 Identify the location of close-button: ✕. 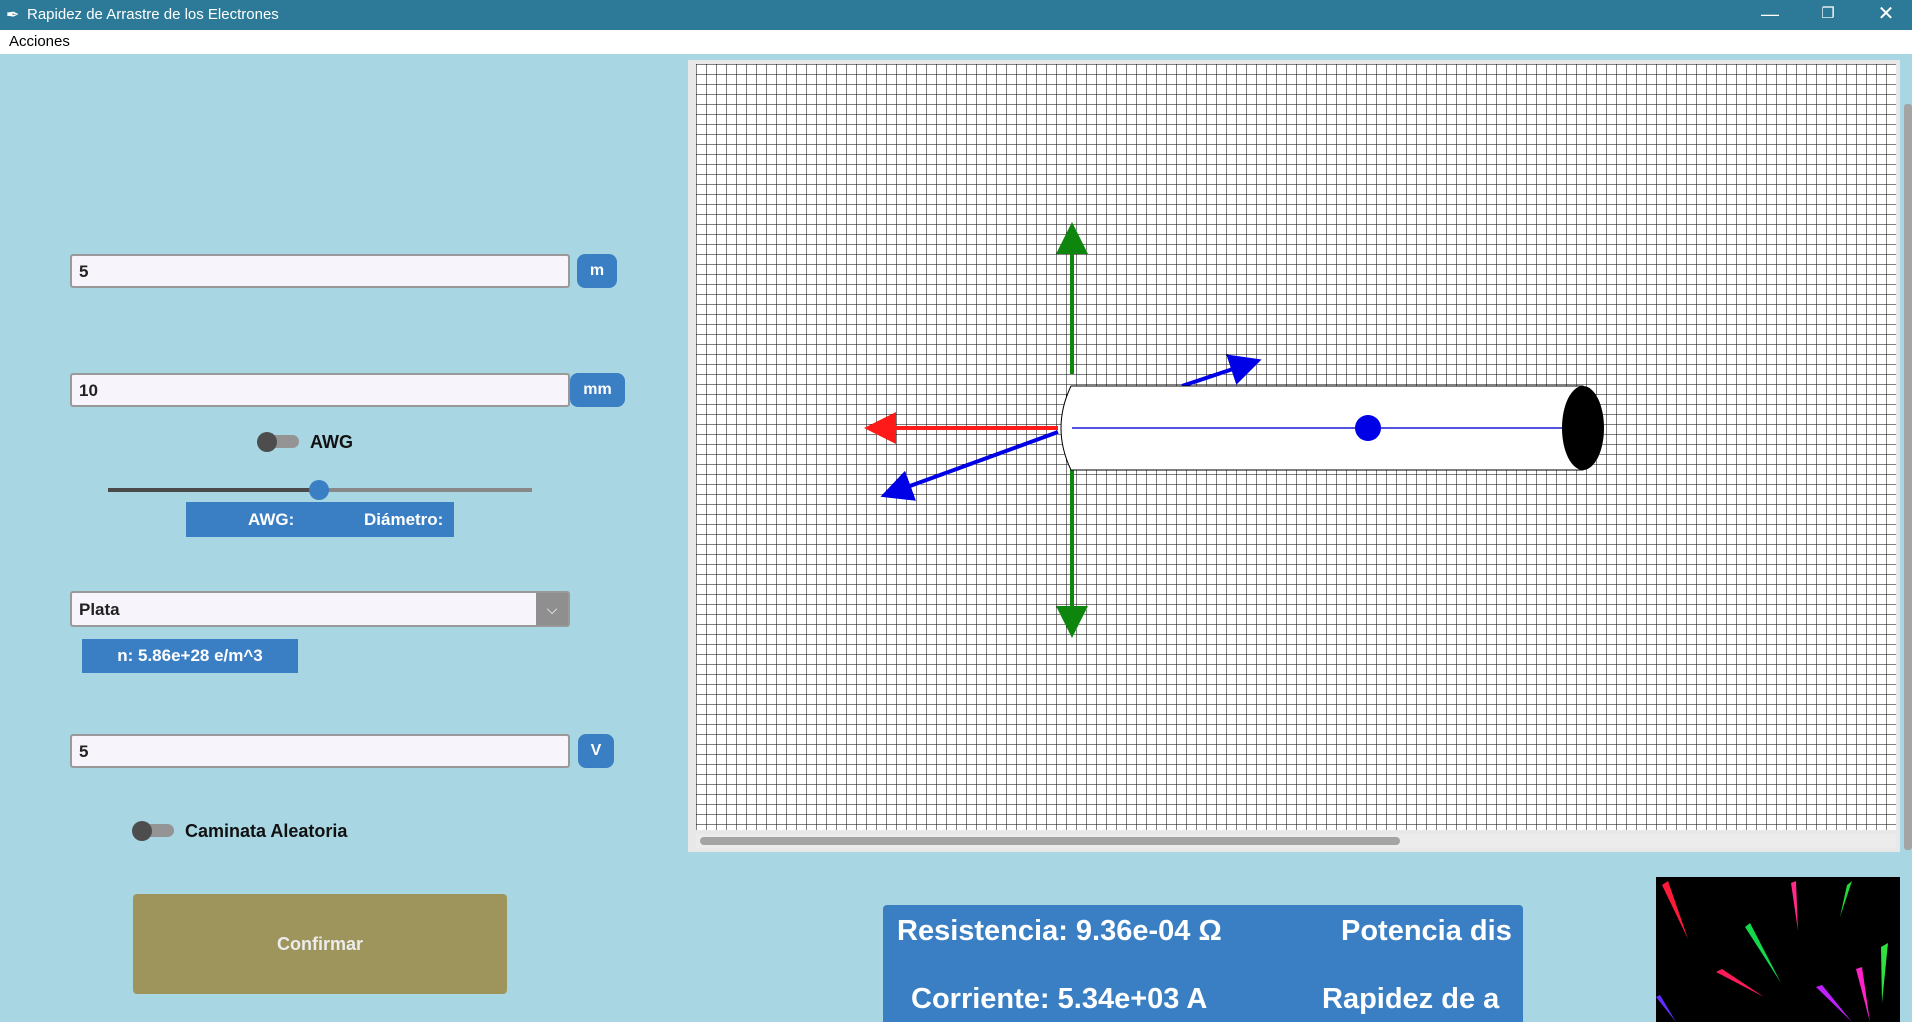
(1885, 15).